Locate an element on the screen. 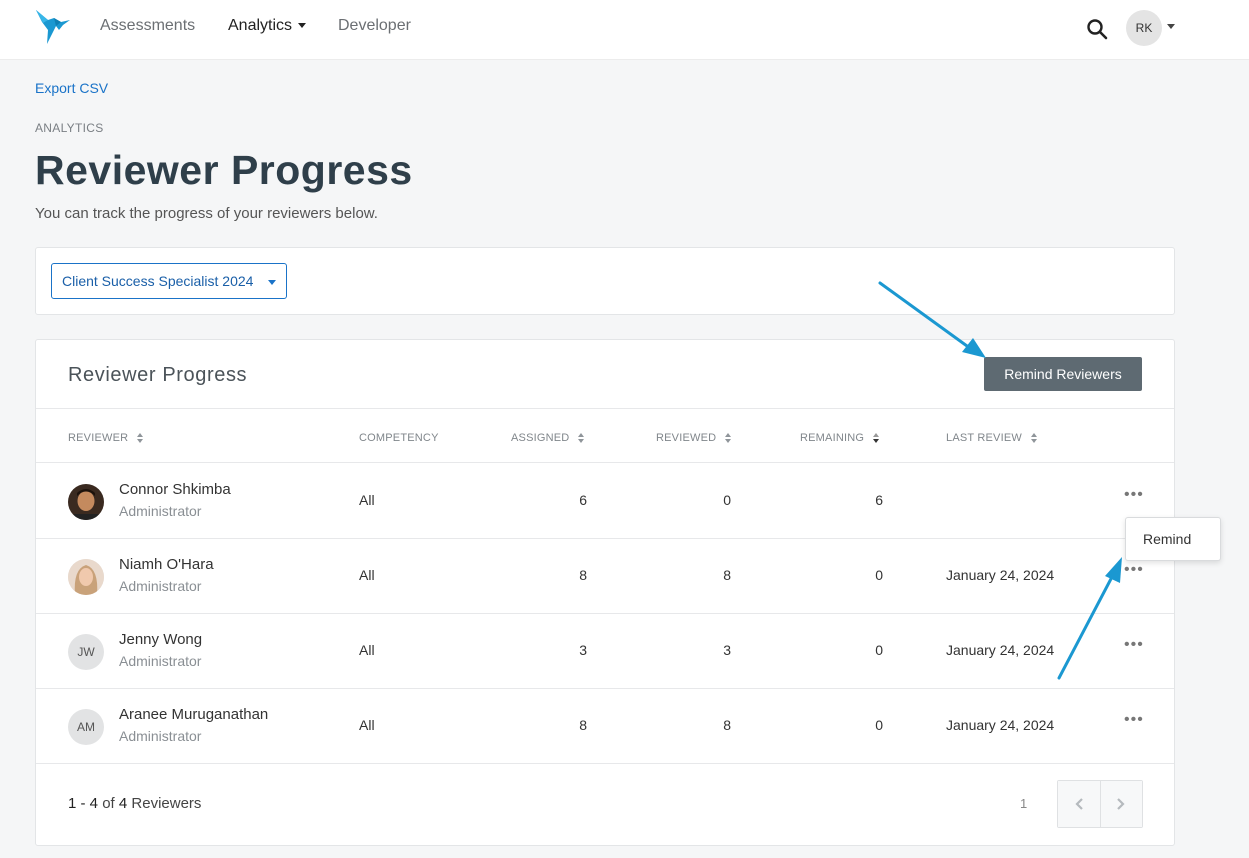 This screenshot has height=858, width=1249. search-icon is located at coordinates (1097, 29).